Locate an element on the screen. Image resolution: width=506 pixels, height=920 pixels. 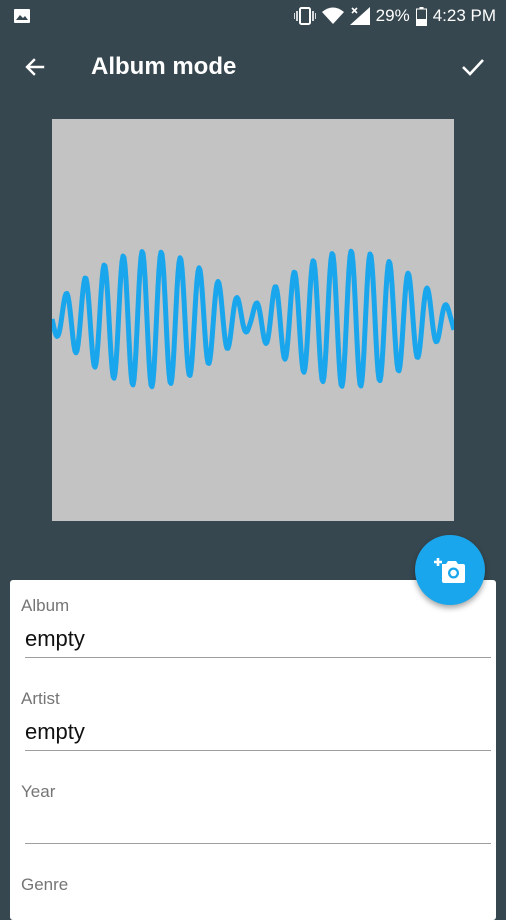
signal-icon is located at coordinates (359, 16).